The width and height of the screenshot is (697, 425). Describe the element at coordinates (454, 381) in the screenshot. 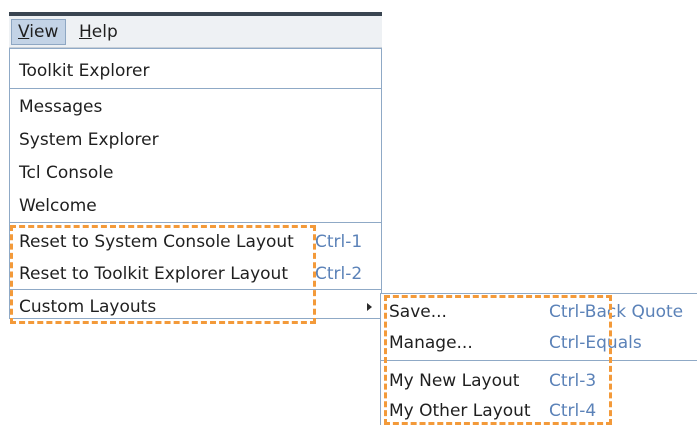

I see `submenu-item-label: My New Layout` at that location.